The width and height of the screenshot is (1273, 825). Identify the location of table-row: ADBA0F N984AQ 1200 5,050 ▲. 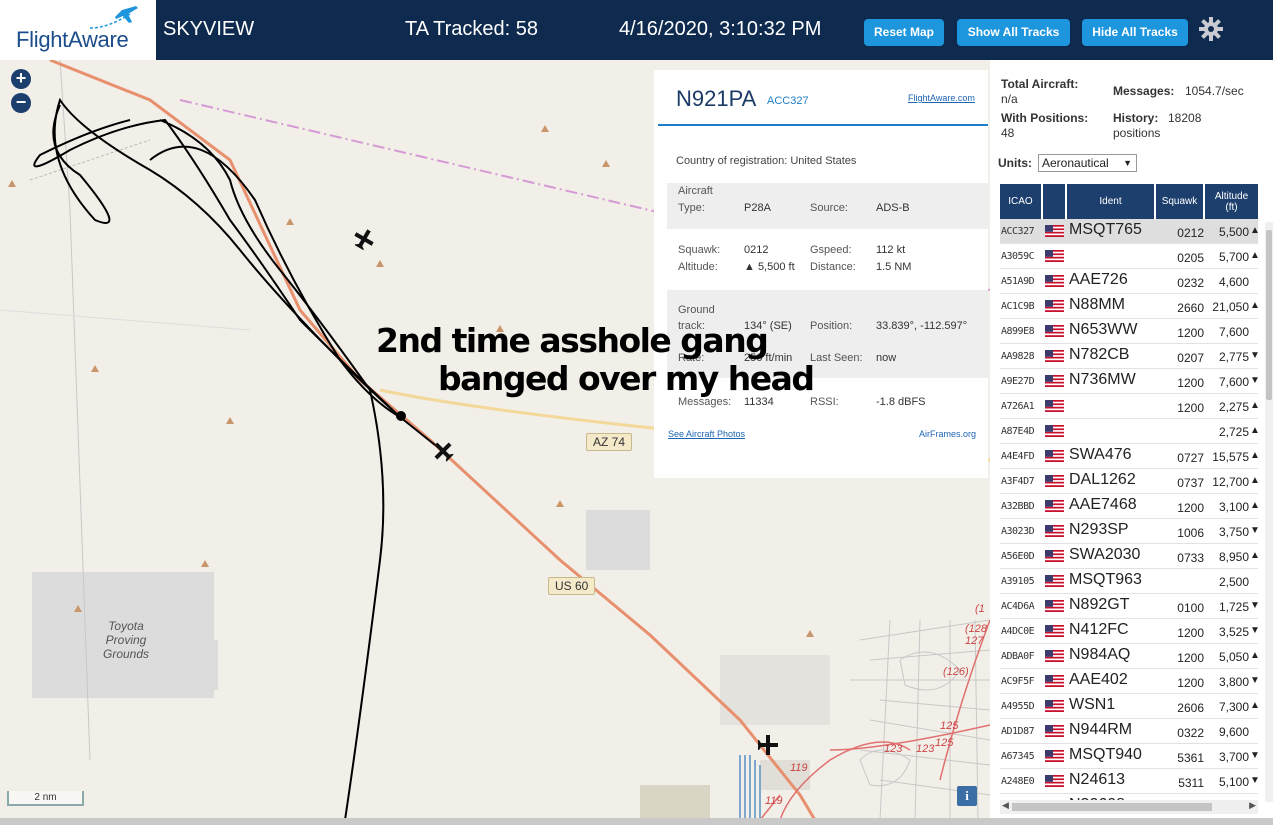
(1130, 656).